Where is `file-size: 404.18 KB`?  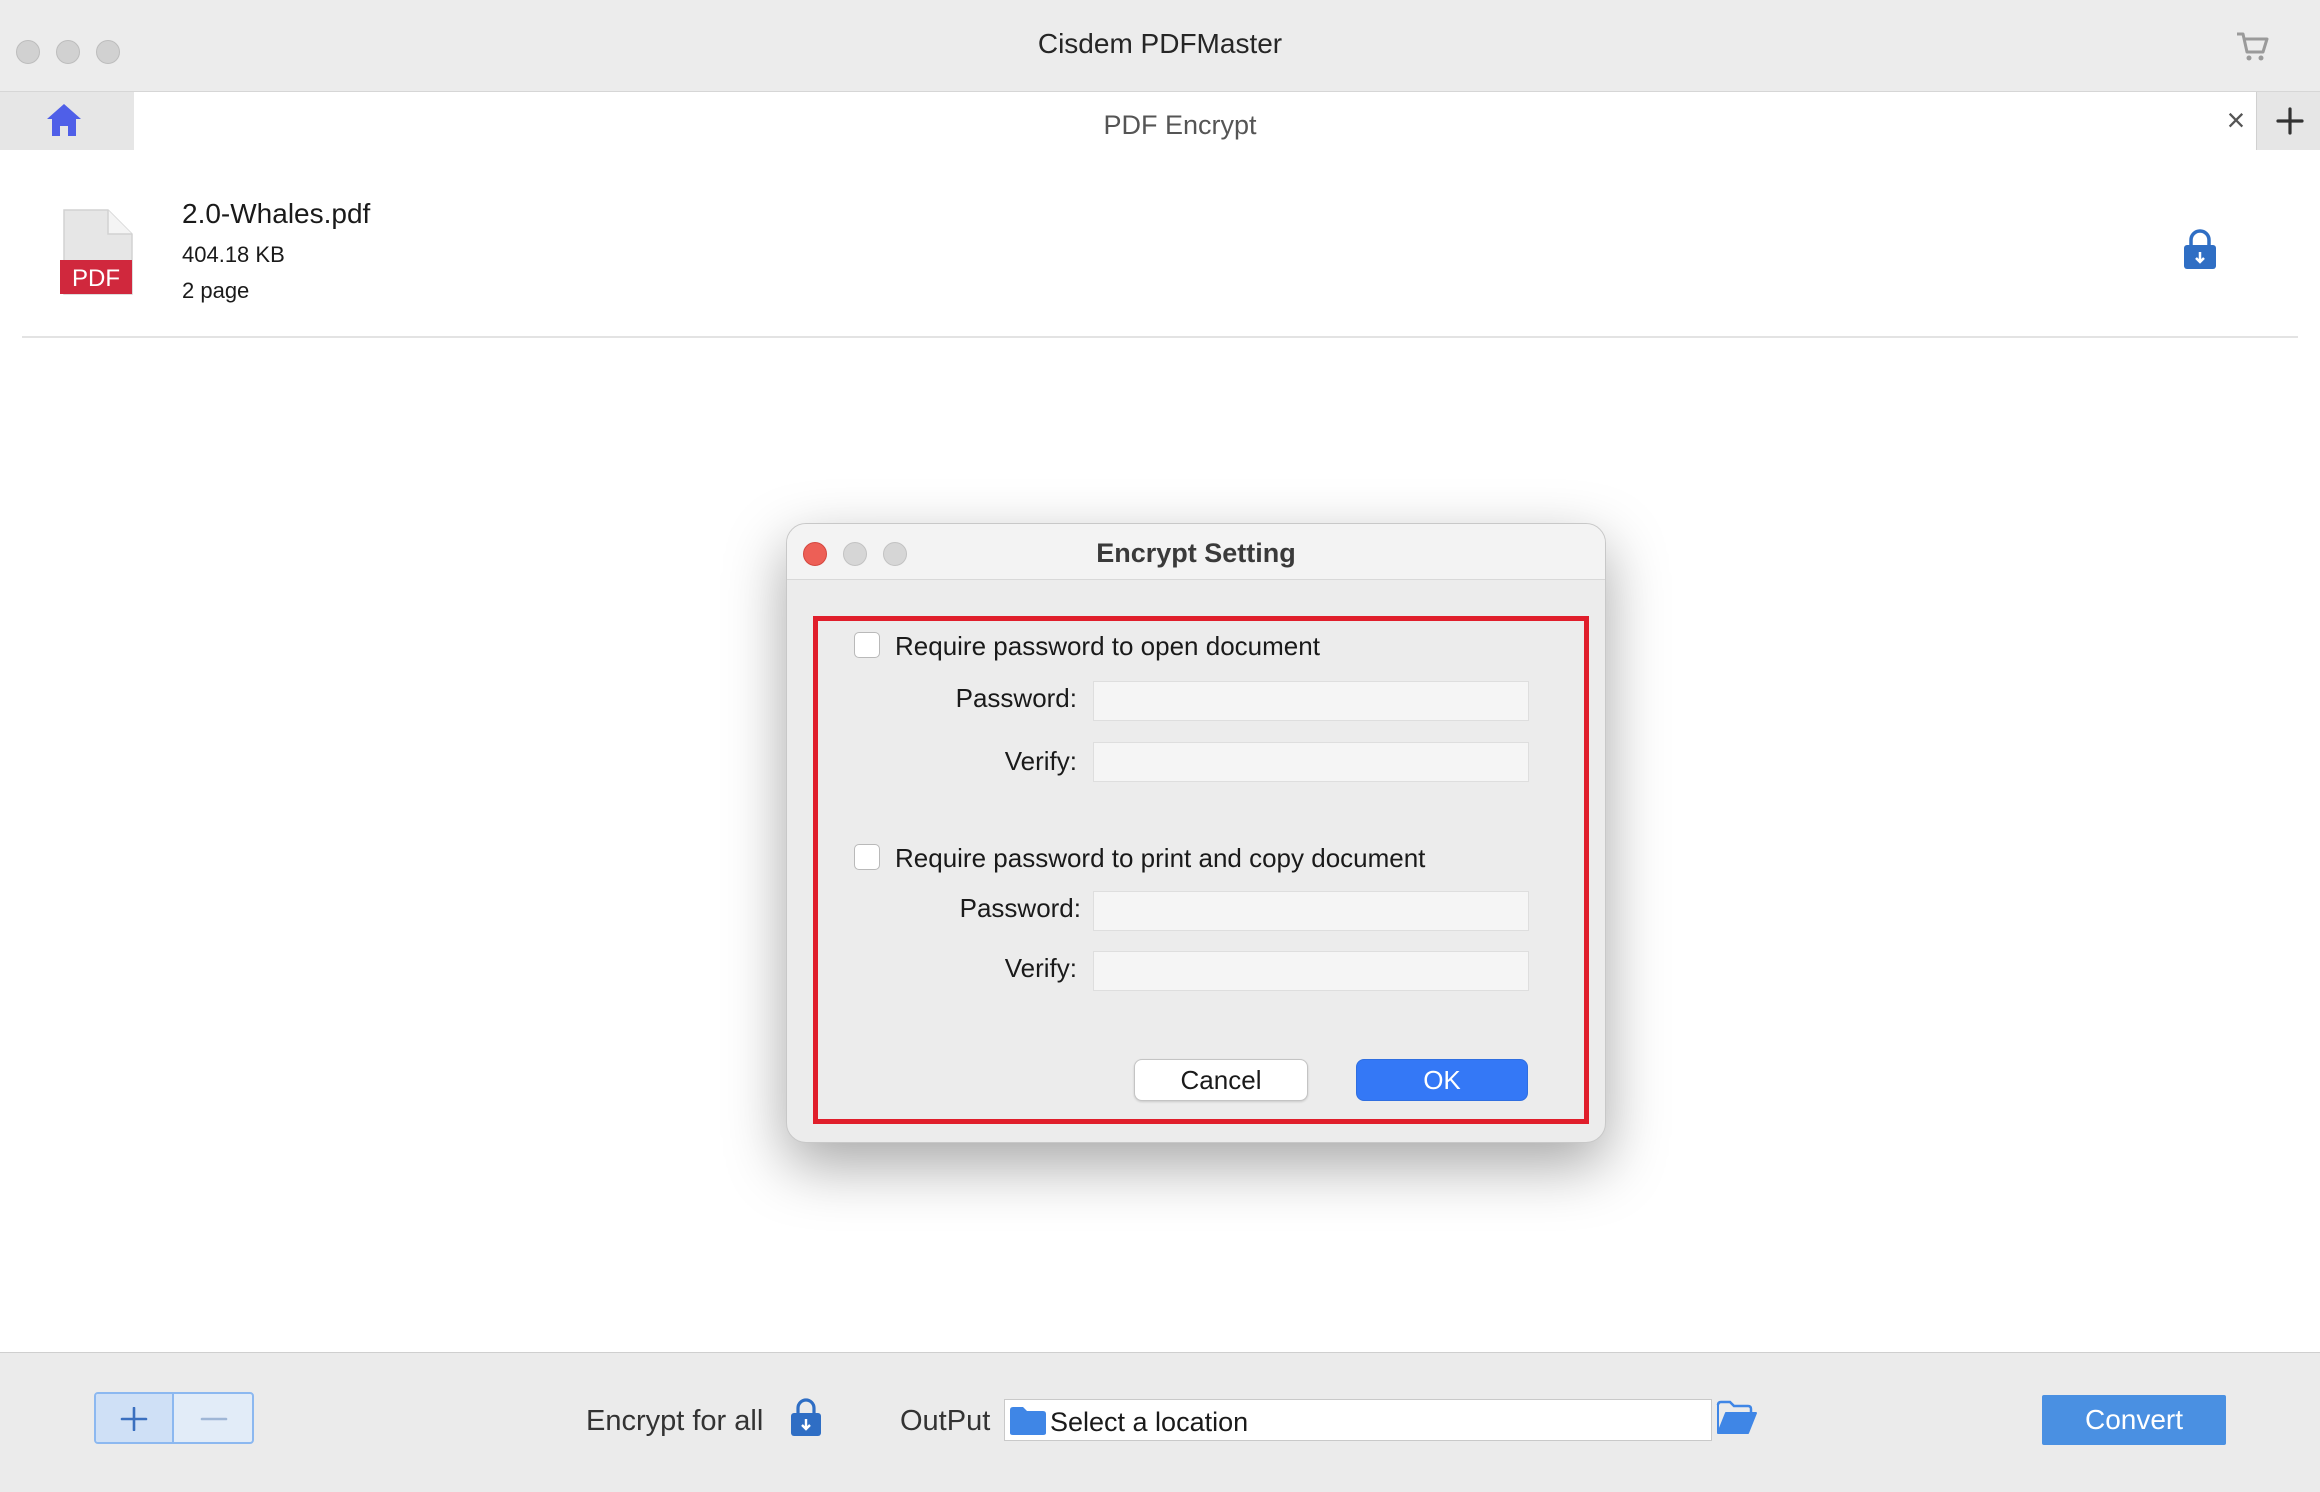 file-size: 404.18 KB is located at coordinates (233, 254).